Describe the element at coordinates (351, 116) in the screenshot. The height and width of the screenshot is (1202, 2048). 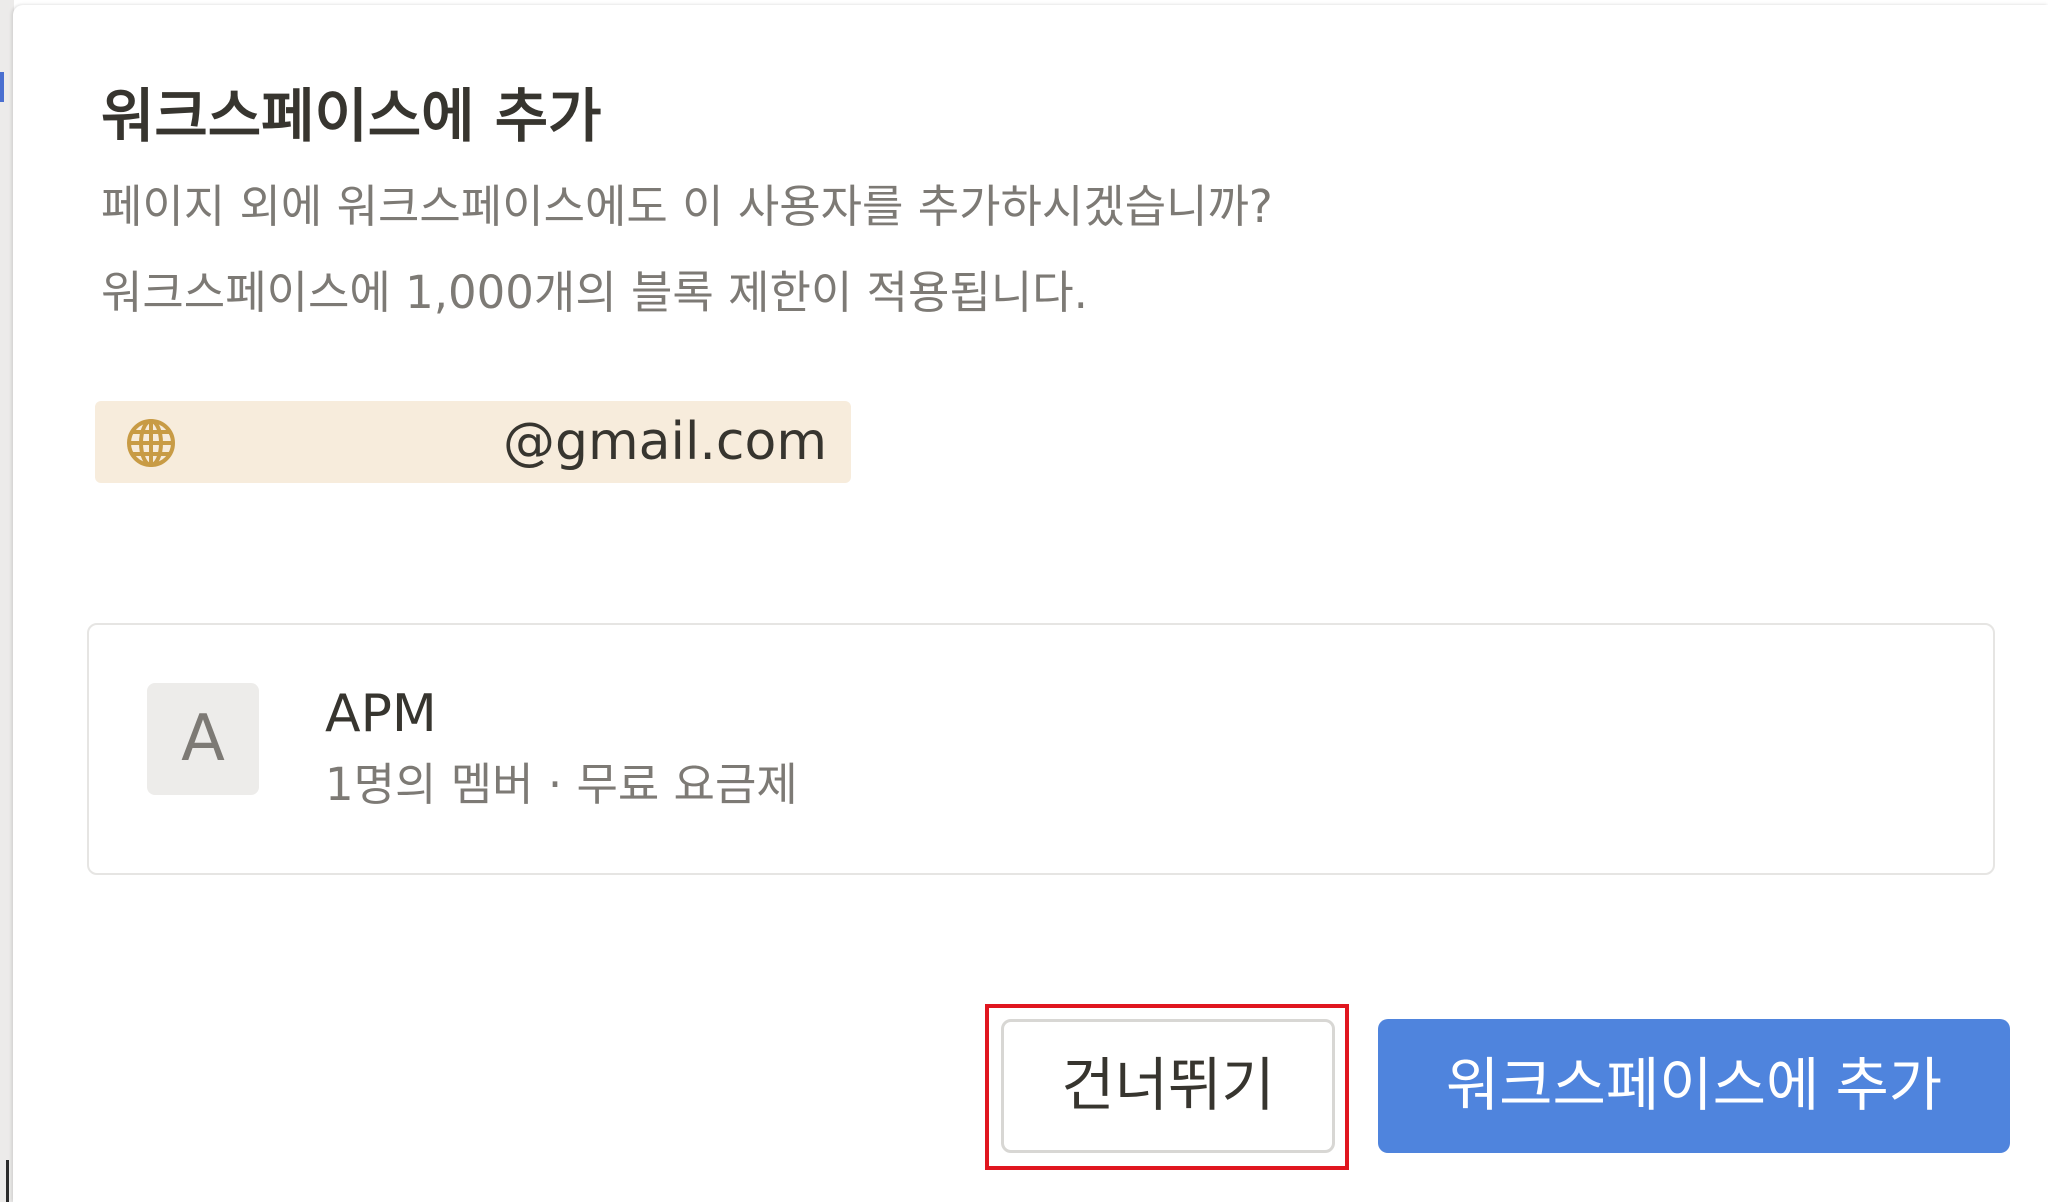
I see `dialog-title: 워크스페이스에 추가` at that location.